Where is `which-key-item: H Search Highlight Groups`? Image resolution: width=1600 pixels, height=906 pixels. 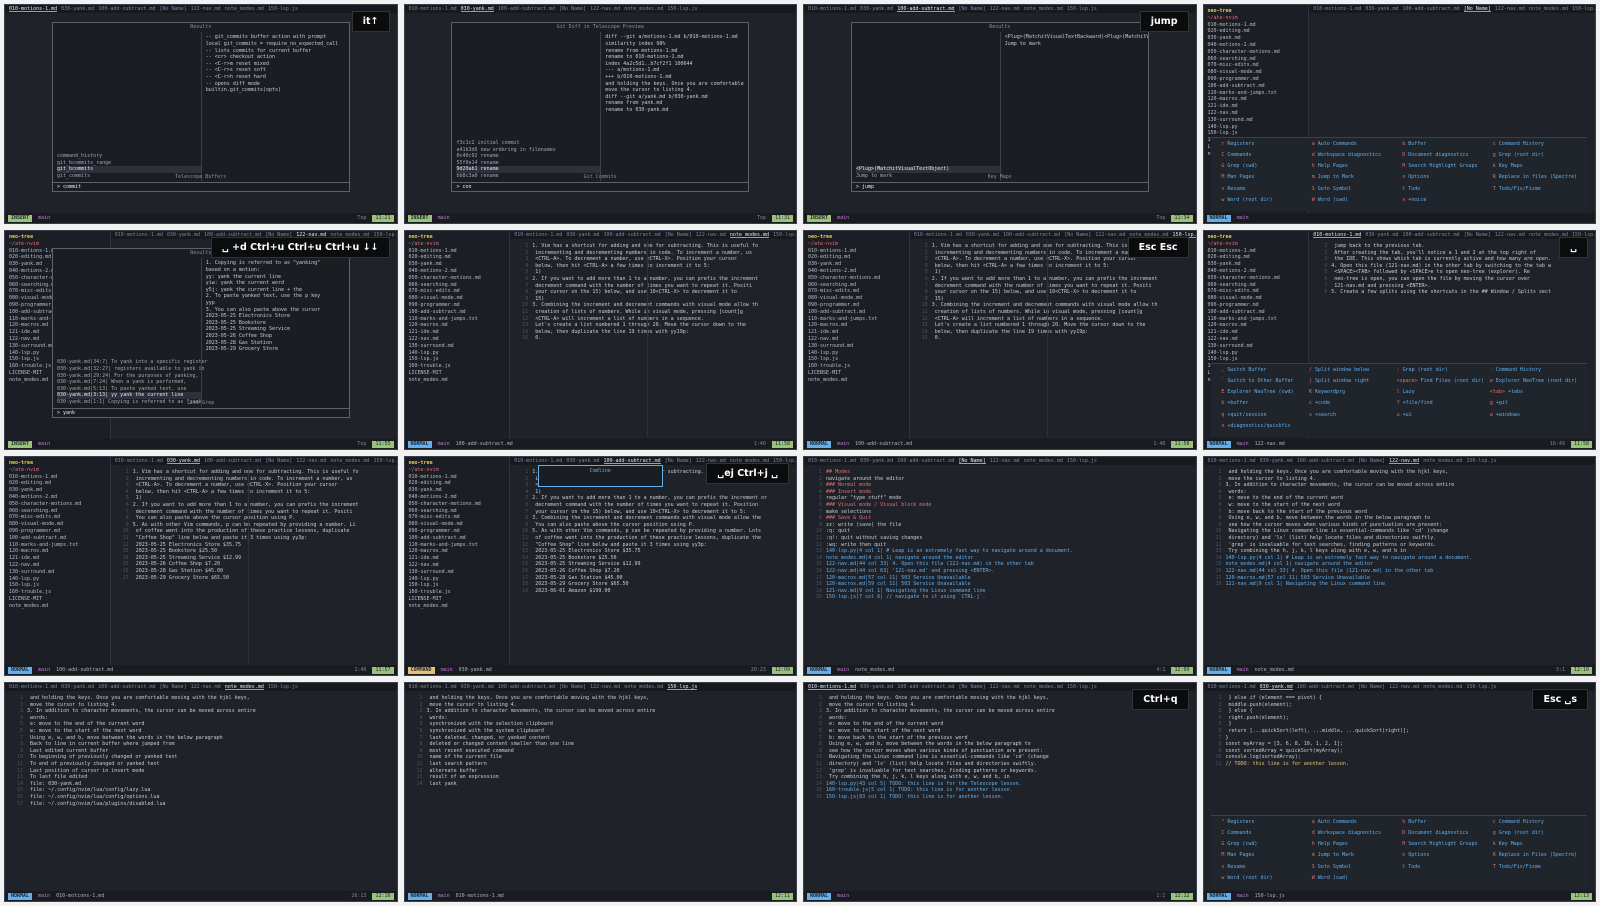 which-key-item: H Search Highlight Groups is located at coordinates (1444, 168).